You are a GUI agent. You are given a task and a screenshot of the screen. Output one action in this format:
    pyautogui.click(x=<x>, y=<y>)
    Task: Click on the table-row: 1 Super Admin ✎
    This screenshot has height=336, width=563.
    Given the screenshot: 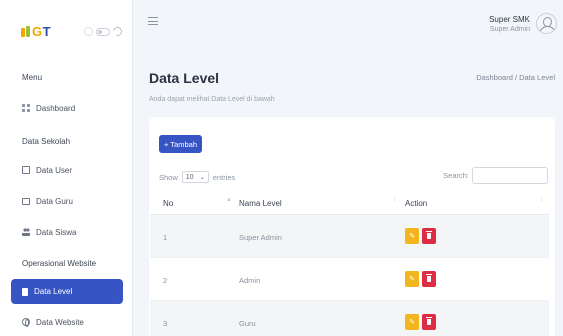 What is the action you would take?
    pyautogui.click(x=349, y=236)
    